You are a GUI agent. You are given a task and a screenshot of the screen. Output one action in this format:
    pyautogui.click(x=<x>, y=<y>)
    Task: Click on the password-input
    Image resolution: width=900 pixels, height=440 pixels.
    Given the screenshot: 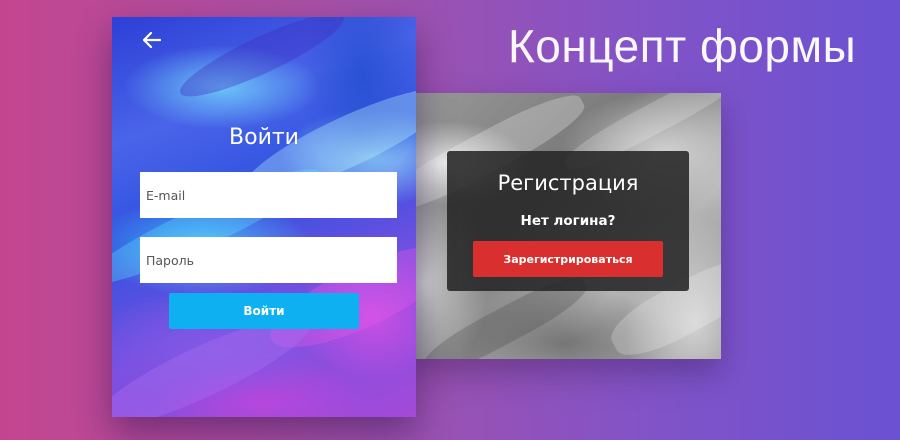 What is the action you would take?
    pyautogui.click(x=268, y=260)
    